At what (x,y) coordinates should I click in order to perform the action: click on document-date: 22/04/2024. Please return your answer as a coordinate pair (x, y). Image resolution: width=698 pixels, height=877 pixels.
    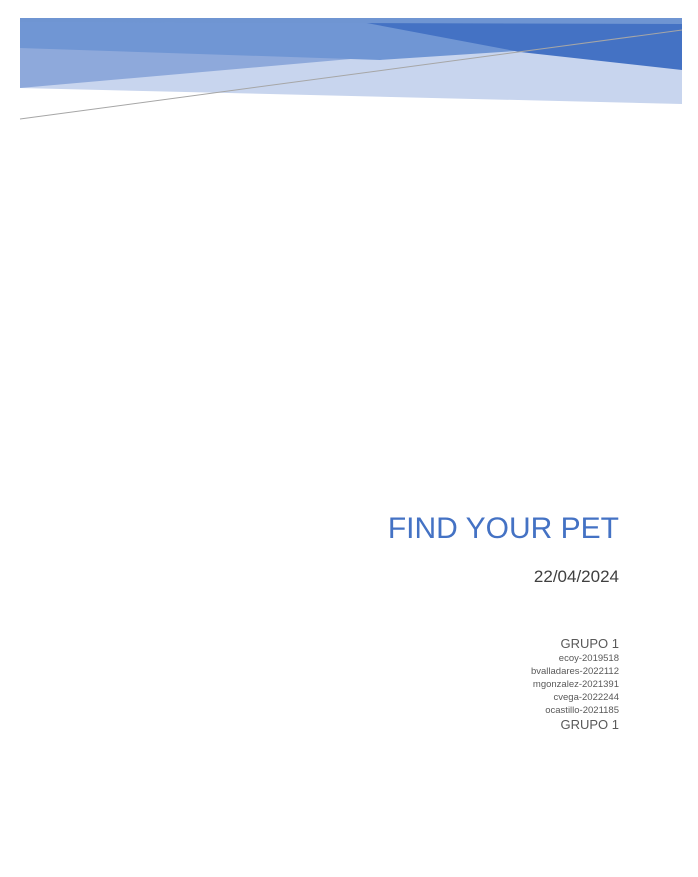
    Looking at the image, I should click on (576, 576).